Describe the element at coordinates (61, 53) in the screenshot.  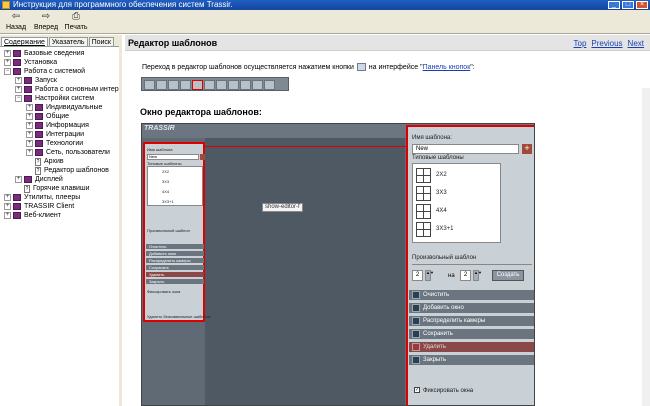
I see `tree-item: + Базовые сведения` at that location.